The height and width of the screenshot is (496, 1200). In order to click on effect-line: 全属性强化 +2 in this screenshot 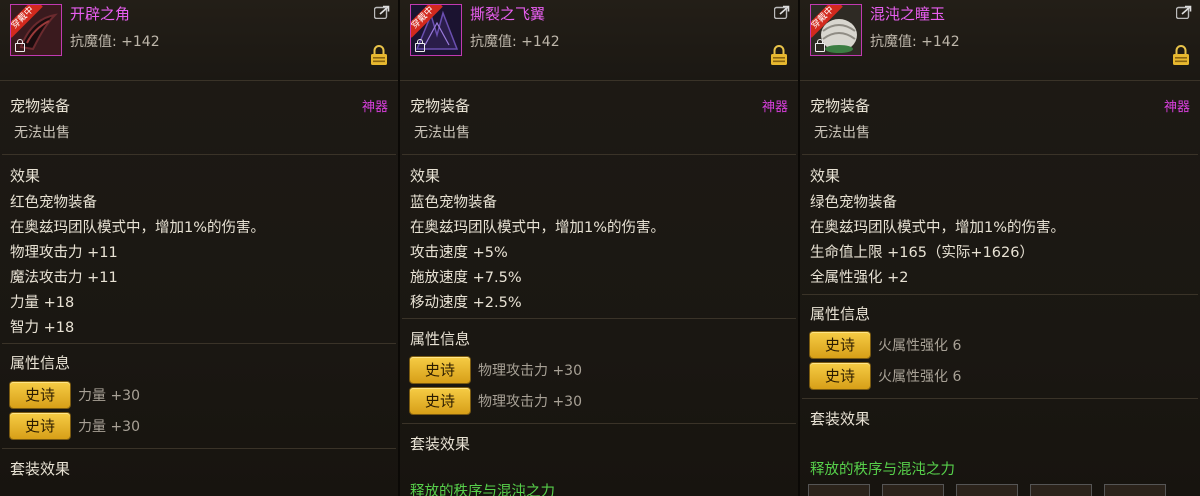, I will do `click(859, 278)`.